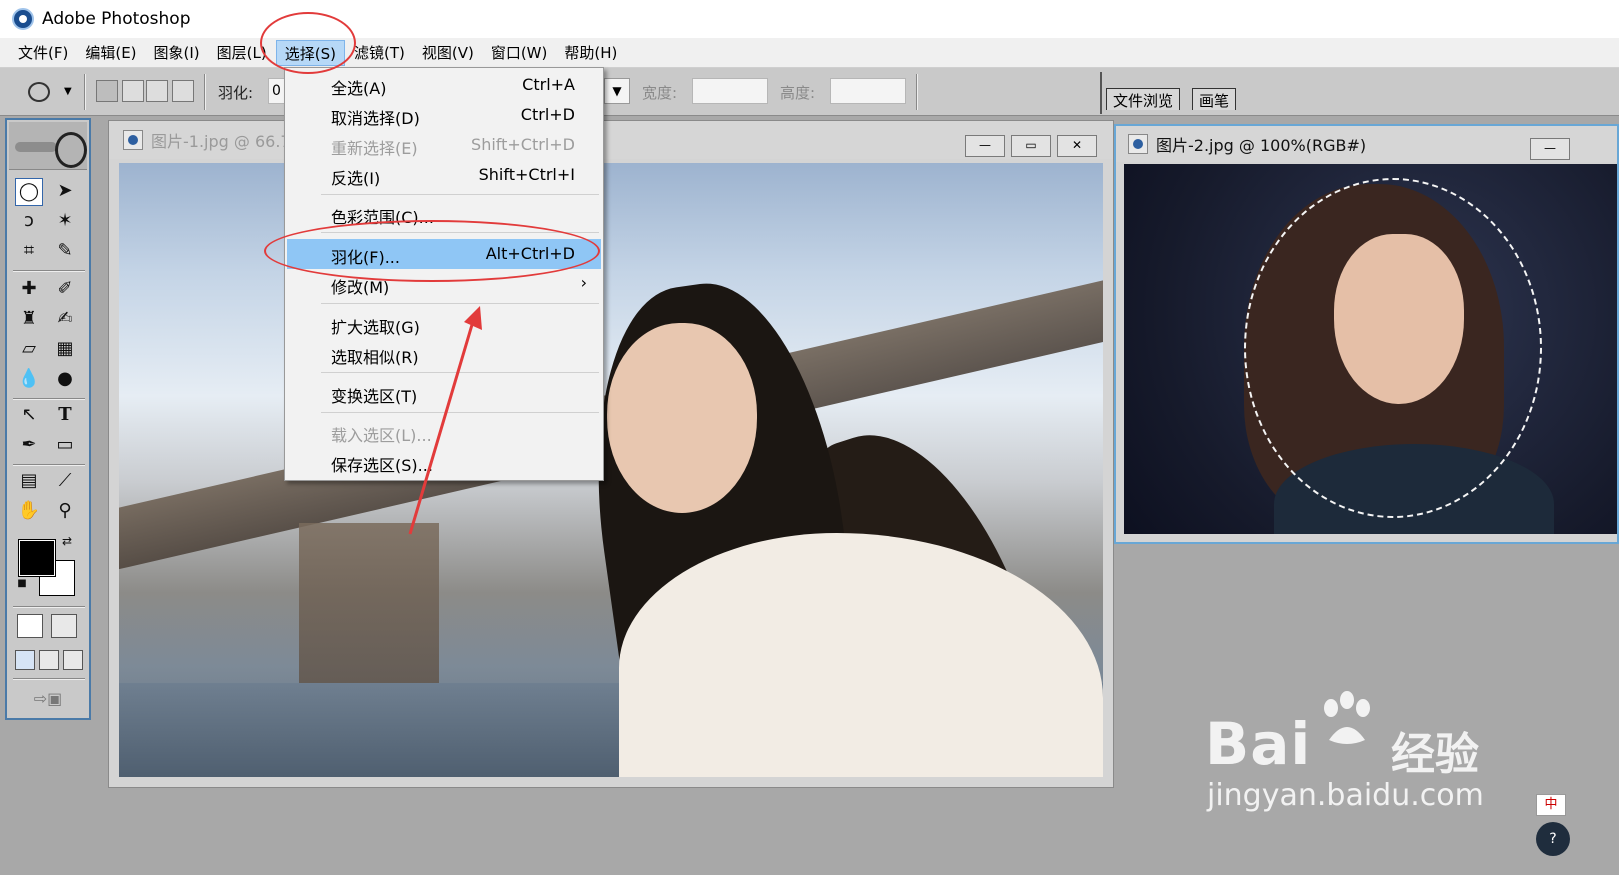 This screenshot has width=1619, height=875. Describe the element at coordinates (29, 320) in the screenshot. I see `clone-stamp-tool-icon: ♜` at that location.